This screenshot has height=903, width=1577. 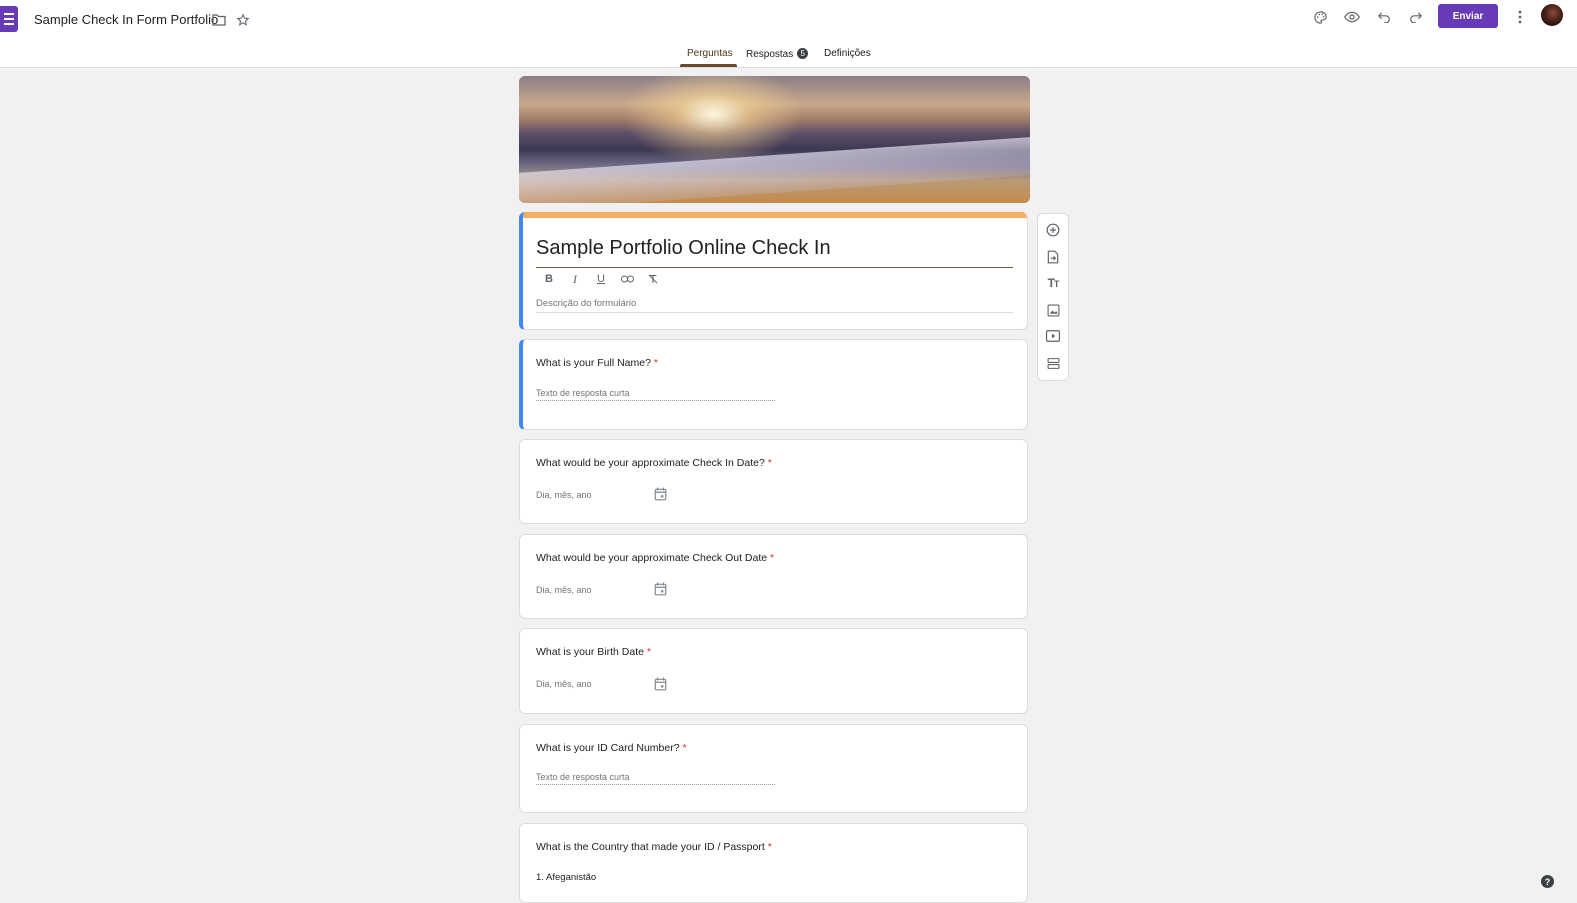 I want to click on palette-icon, so click(x=1320, y=17).